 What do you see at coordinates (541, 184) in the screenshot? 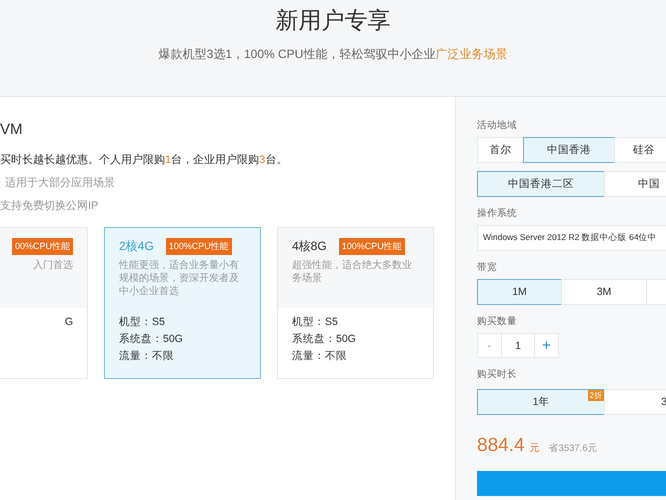
I see `zone-option: 中国香港二区` at bounding box center [541, 184].